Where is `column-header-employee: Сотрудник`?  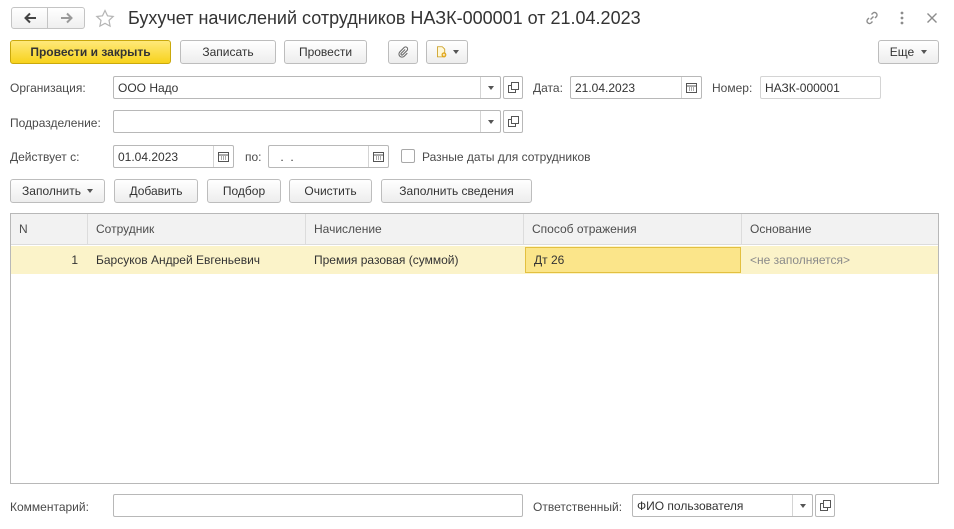 column-header-employee: Сотрудник is located at coordinates (197, 229).